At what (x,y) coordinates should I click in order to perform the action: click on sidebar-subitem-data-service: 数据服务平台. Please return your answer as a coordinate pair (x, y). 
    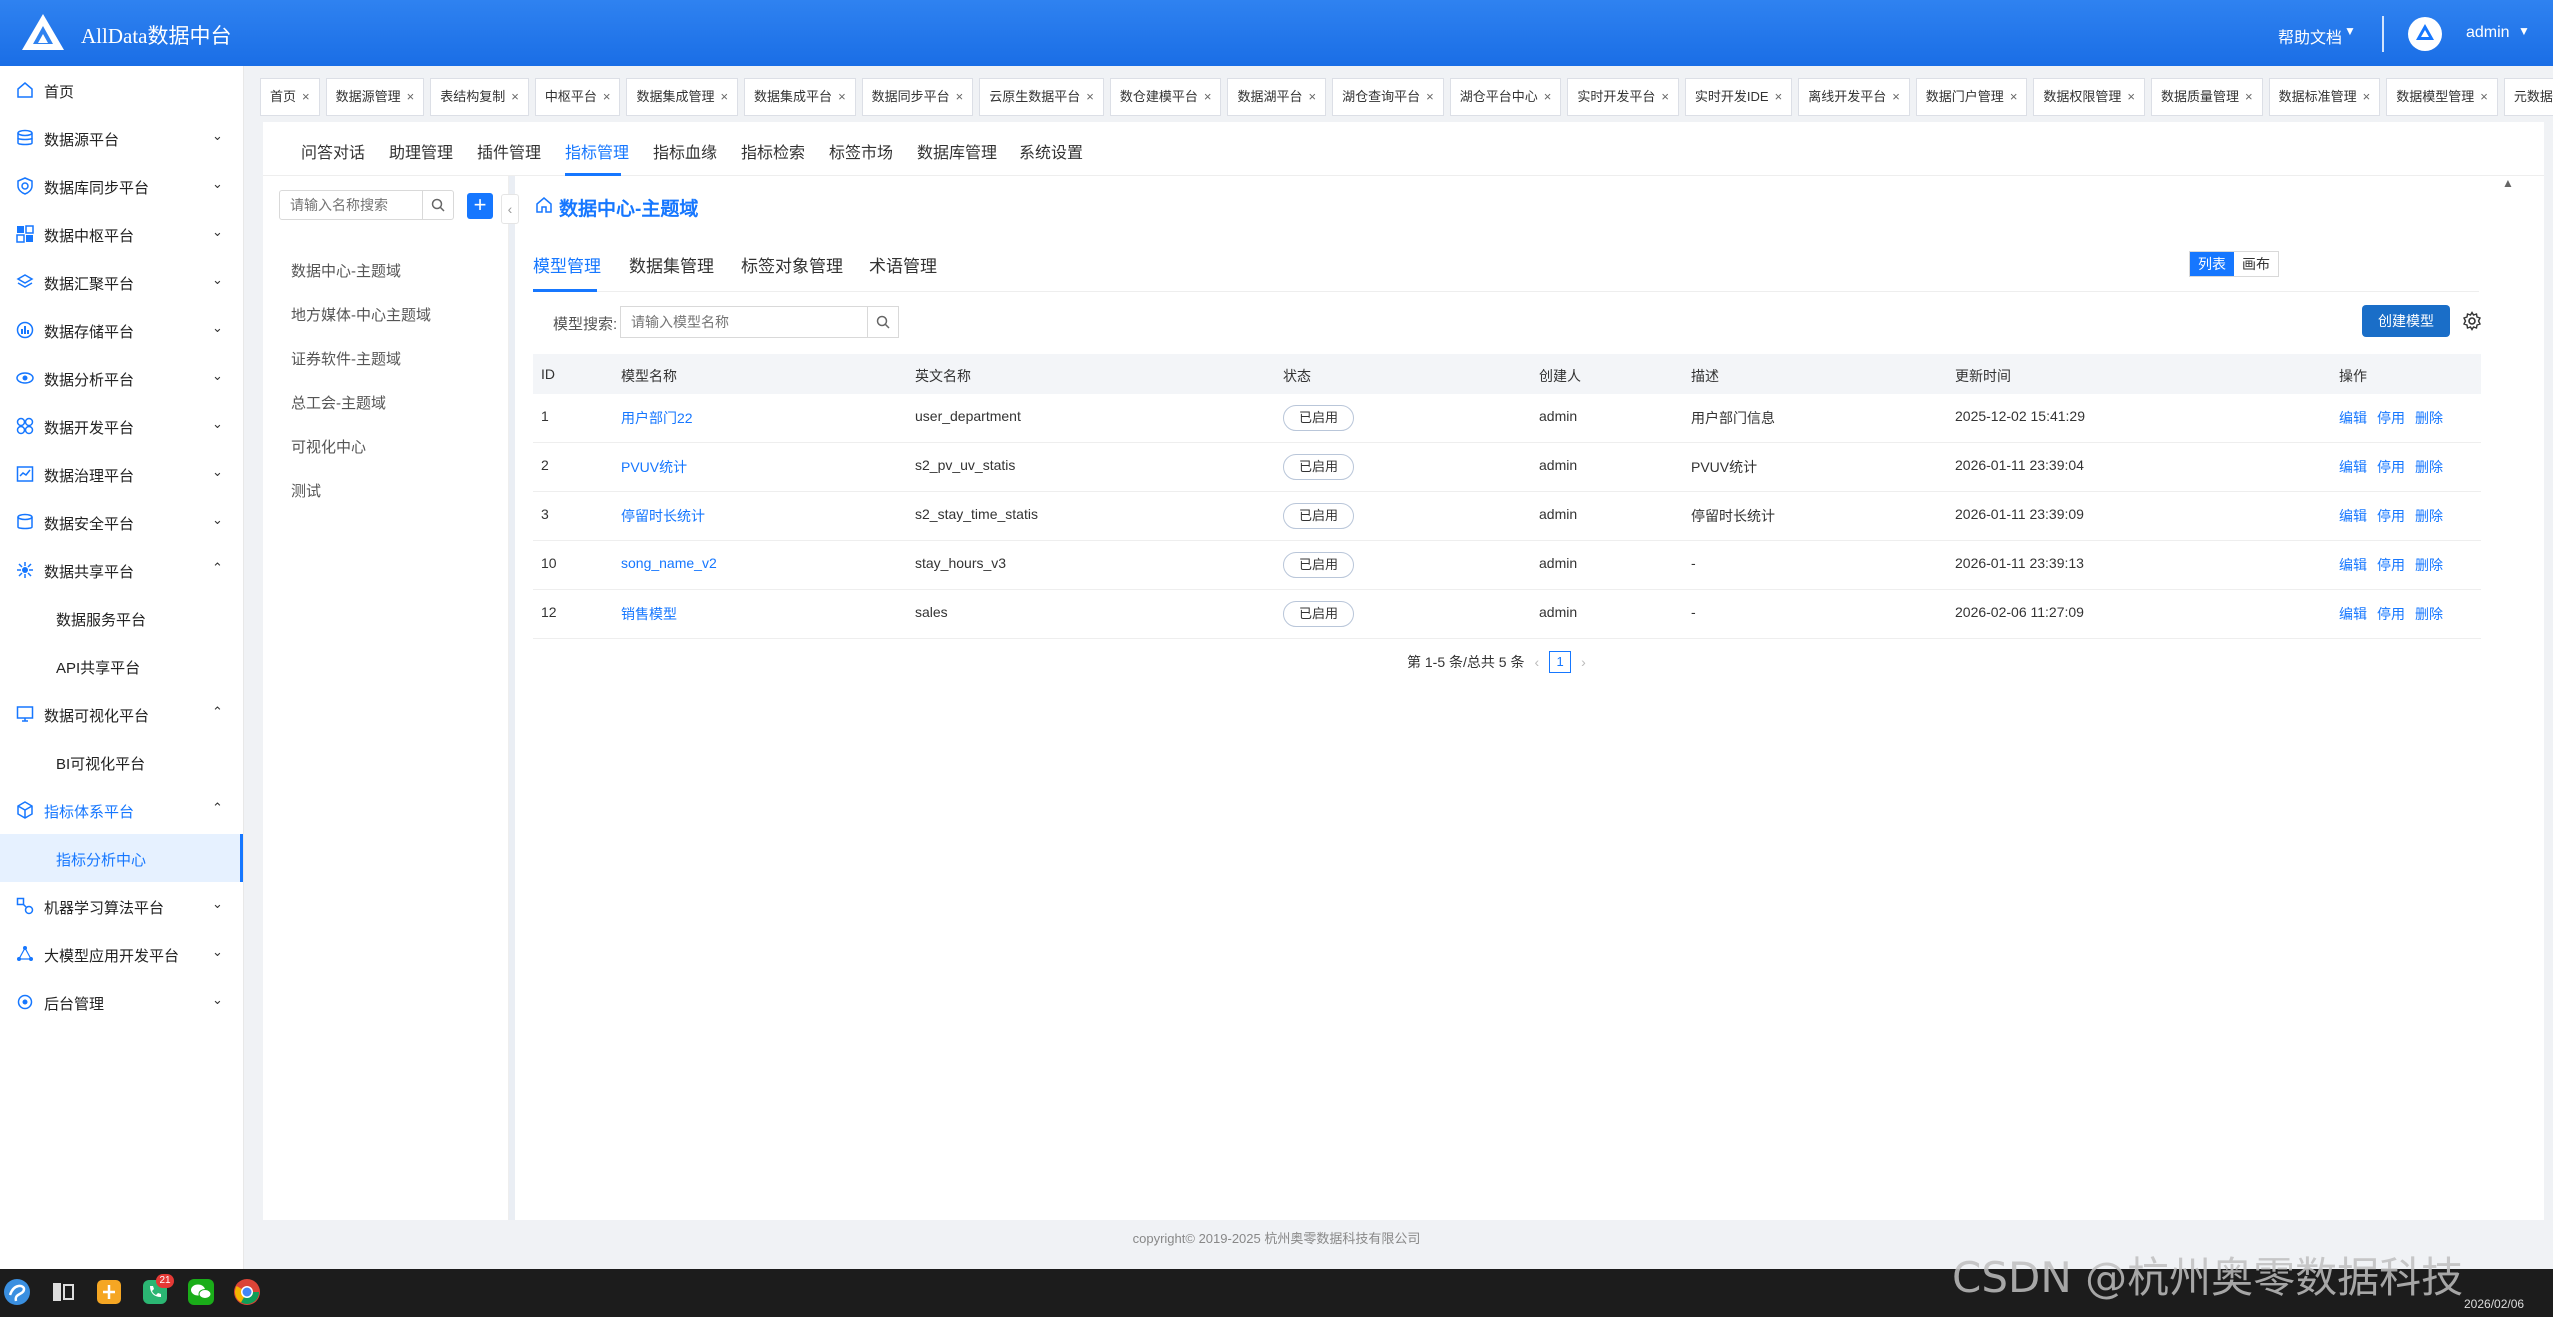
    Looking at the image, I should click on (121, 618).